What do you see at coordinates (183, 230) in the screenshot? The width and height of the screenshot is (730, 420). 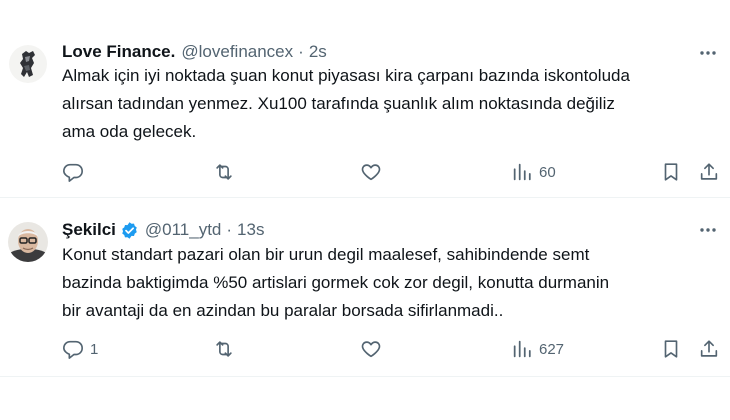 I see `user-handle: @011_ytd` at bounding box center [183, 230].